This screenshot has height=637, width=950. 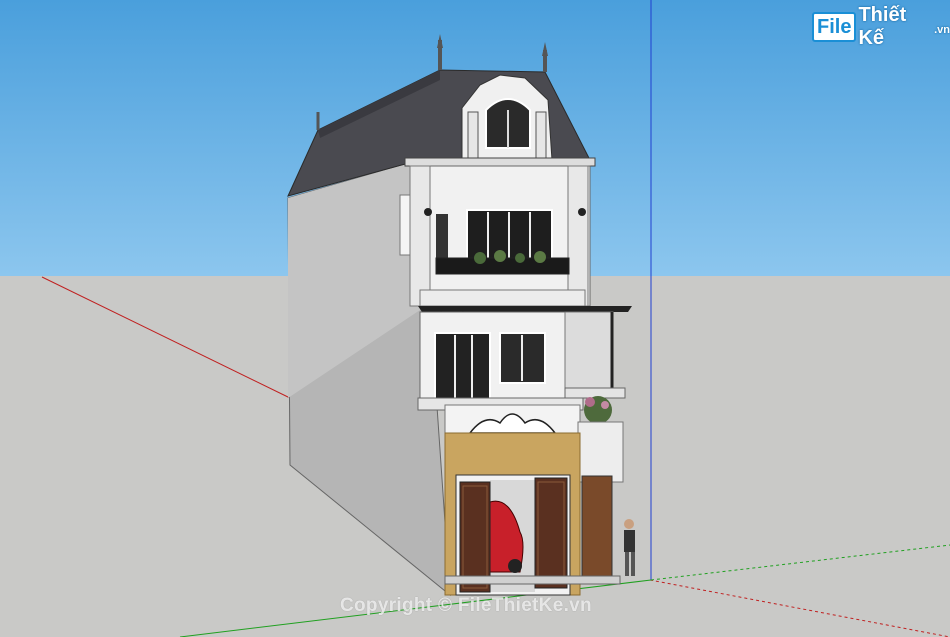 What do you see at coordinates (551, 533) in the screenshot?
I see `right-door` at bounding box center [551, 533].